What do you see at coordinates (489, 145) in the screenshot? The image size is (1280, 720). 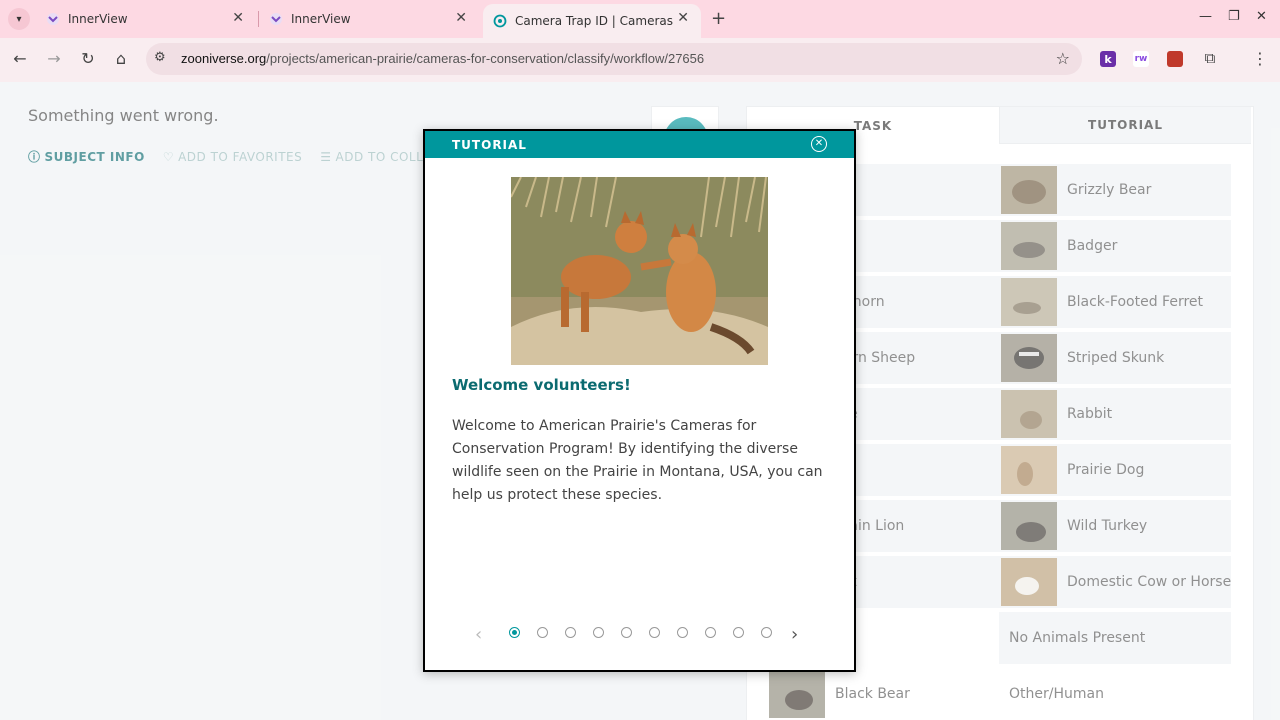 I see `modal-header-title: TUTORIAL` at bounding box center [489, 145].